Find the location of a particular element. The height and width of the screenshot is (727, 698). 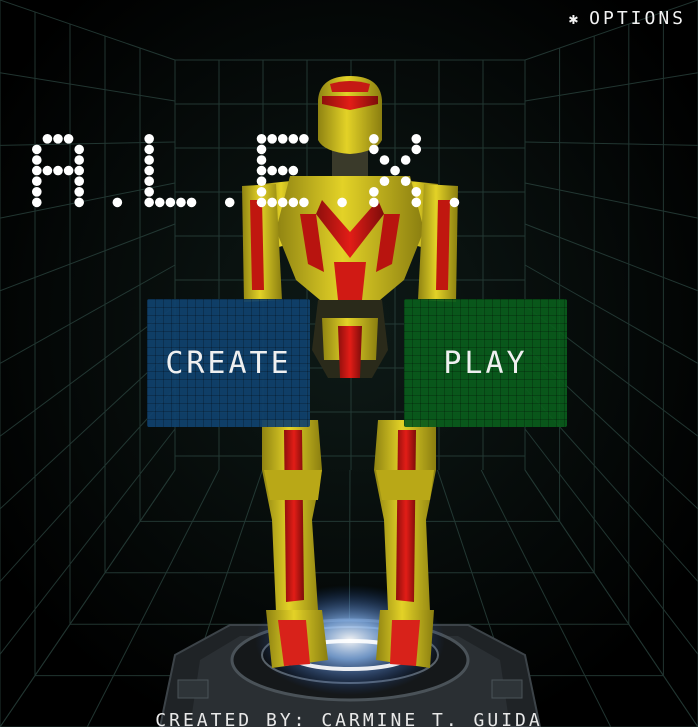

credits-text: CREATED BY: CARMINE T. GUIDA is located at coordinates (349, 718).